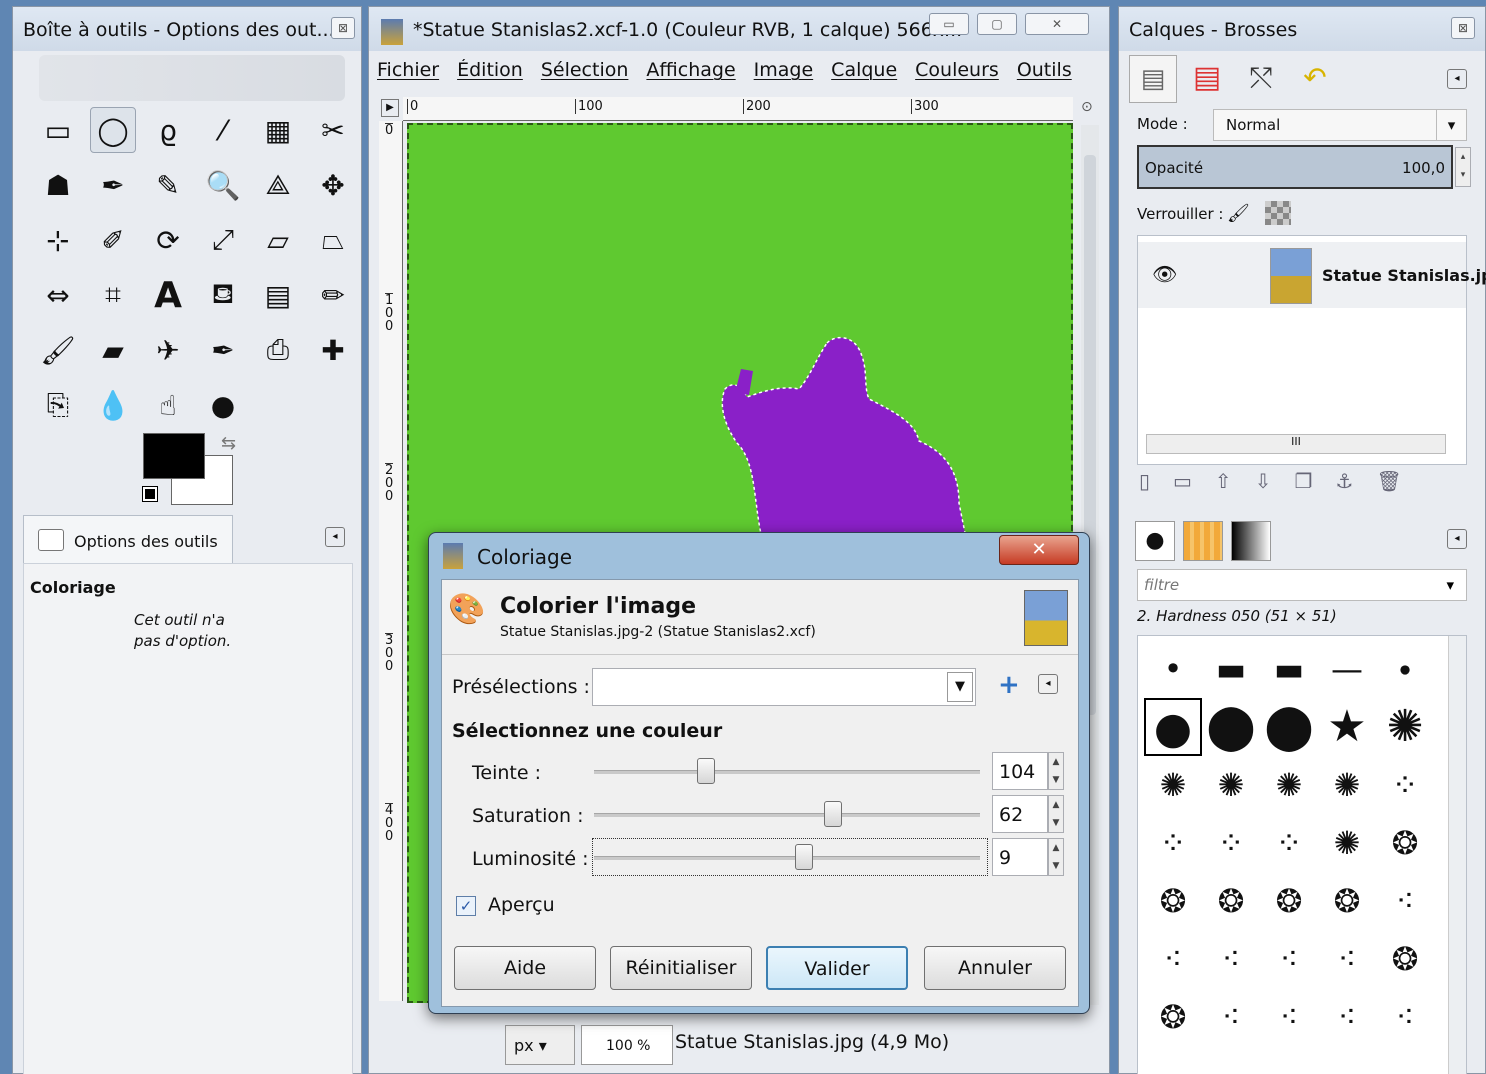  What do you see at coordinates (58, 185) in the screenshot?
I see `foreground-select-tool-icon: ☗` at bounding box center [58, 185].